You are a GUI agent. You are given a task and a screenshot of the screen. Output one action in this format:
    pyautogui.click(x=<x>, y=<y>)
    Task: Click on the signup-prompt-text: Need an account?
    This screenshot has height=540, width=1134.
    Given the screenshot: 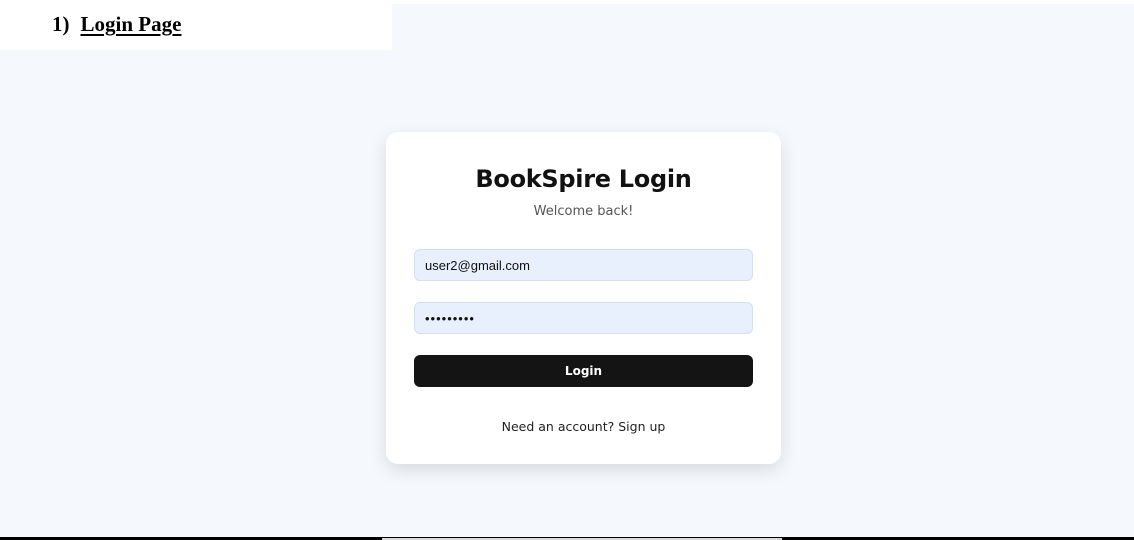 What is the action you would take?
    pyautogui.click(x=558, y=426)
    